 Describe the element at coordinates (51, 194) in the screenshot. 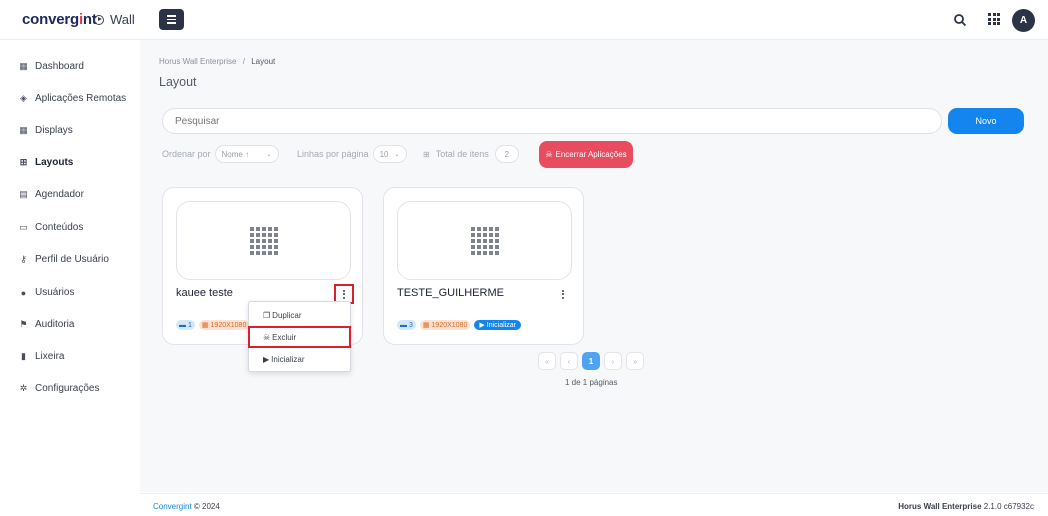

I see `sidebar-item-scheduler: ▤ Agendador` at that location.